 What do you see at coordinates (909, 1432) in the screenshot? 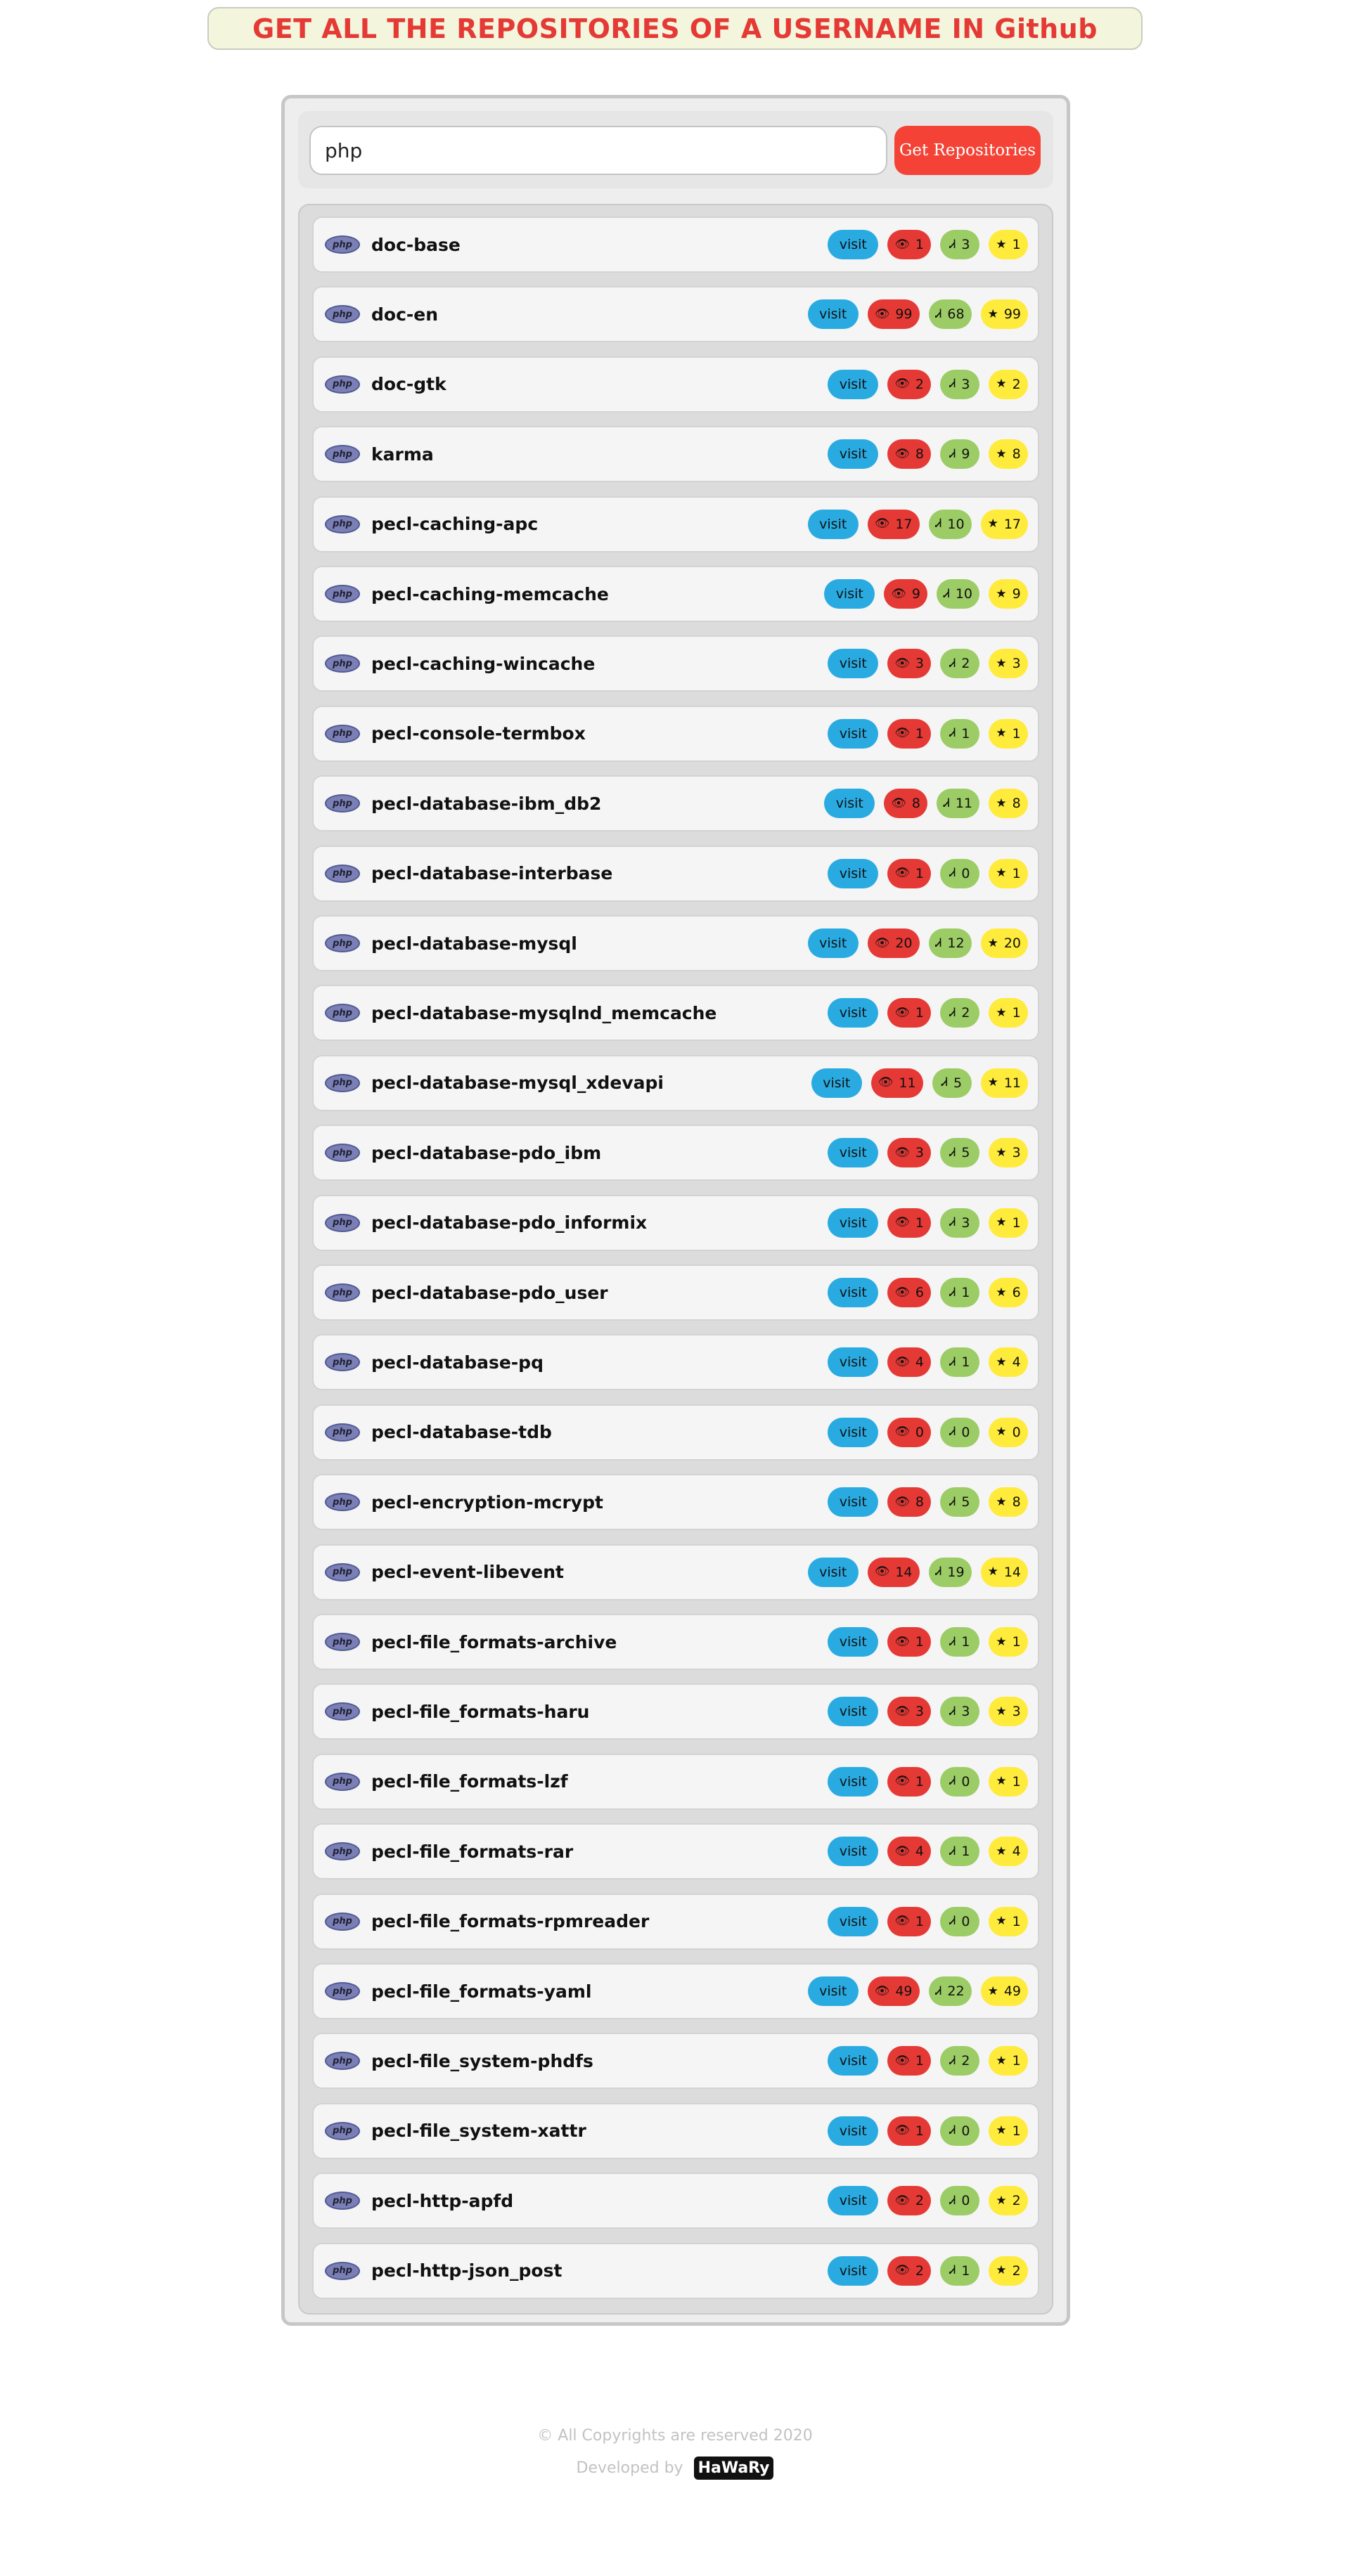
I see `watchers-badge: 👁 0` at bounding box center [909, 1432].